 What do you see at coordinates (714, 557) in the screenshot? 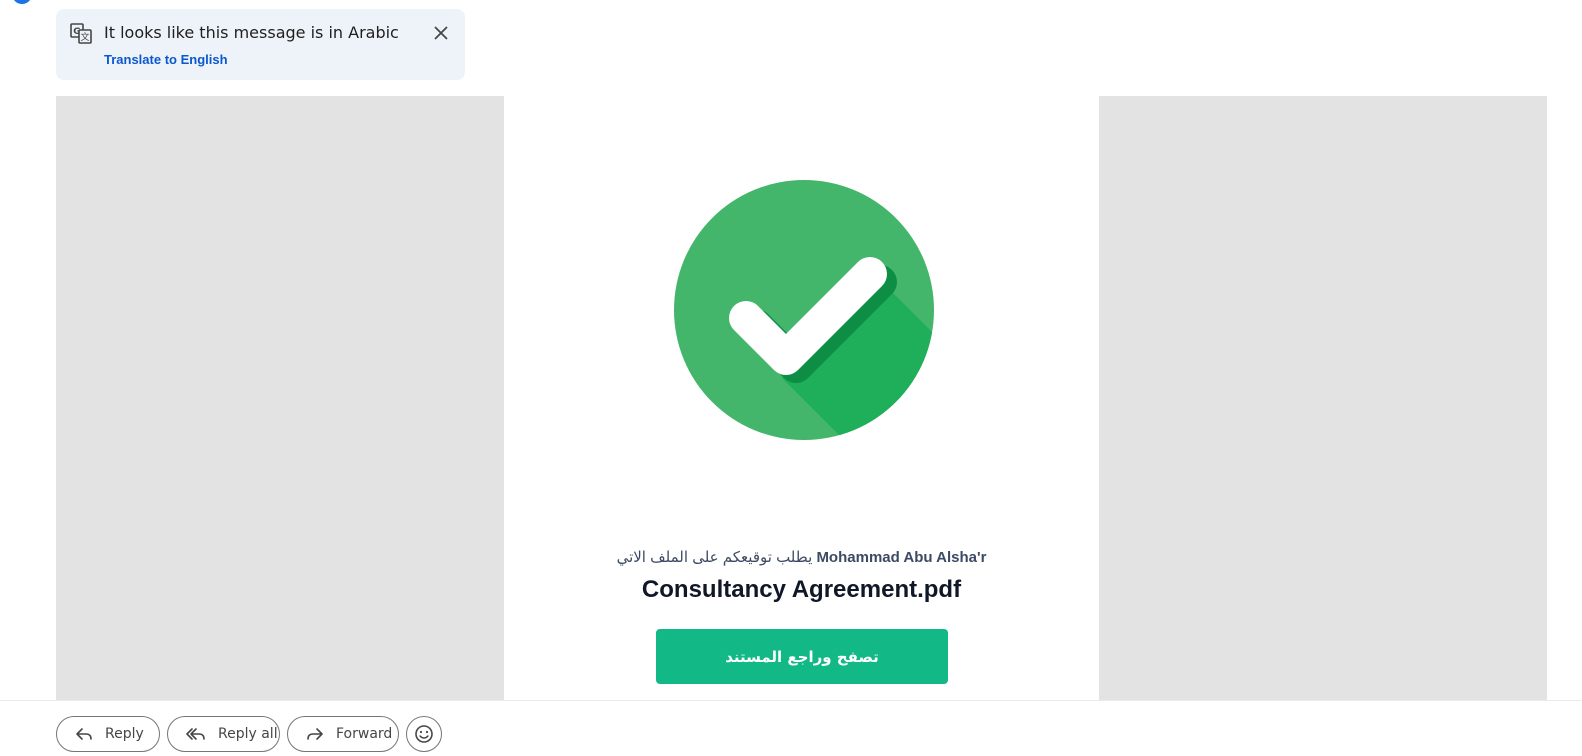
I see `request-text: يطلب توقيعكم على الملف الاتي` at bounding box center [714, 557].